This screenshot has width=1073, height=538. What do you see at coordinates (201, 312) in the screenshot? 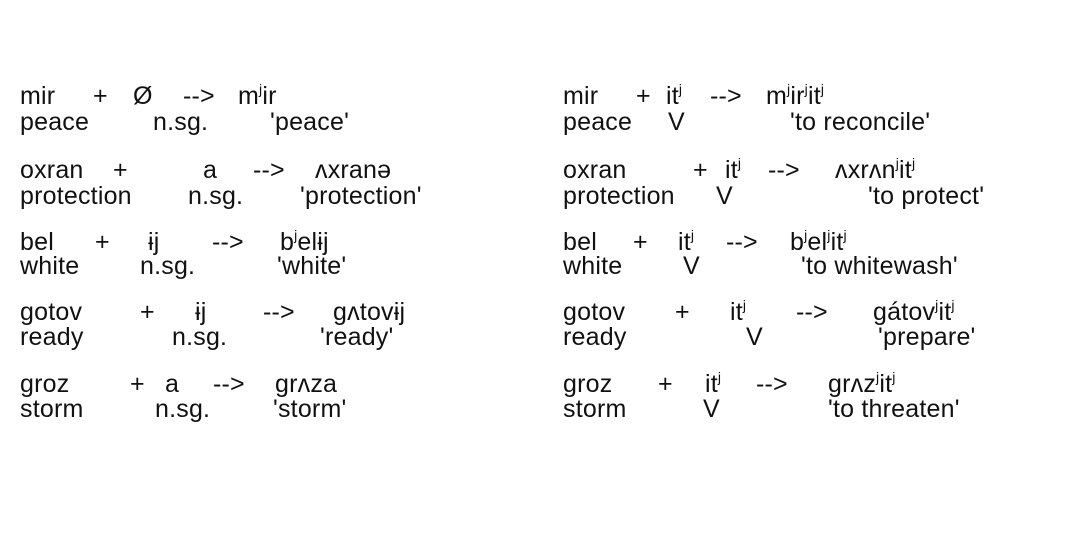
I see `suffix: ɨj` at bounding box center [201, 312].